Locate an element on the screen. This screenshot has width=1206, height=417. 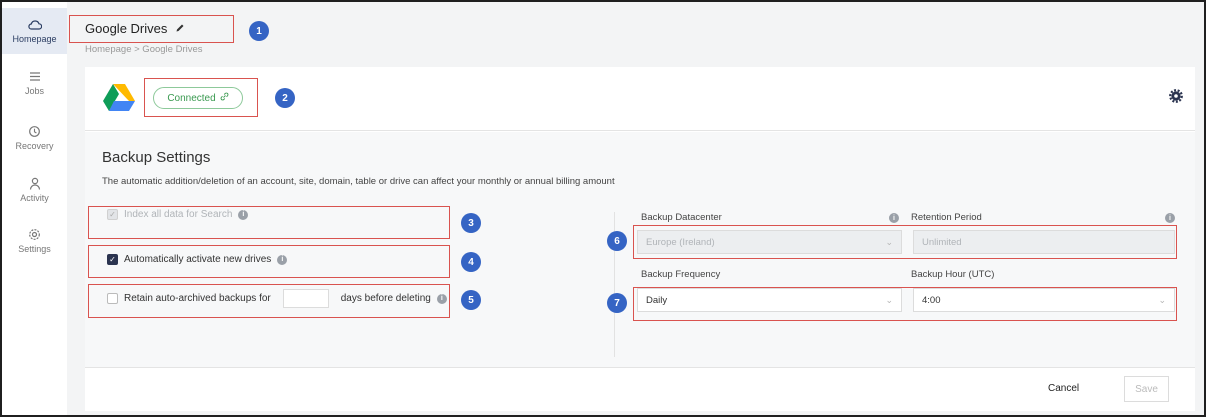
recovery-icon is located at coordinates (35, 131).